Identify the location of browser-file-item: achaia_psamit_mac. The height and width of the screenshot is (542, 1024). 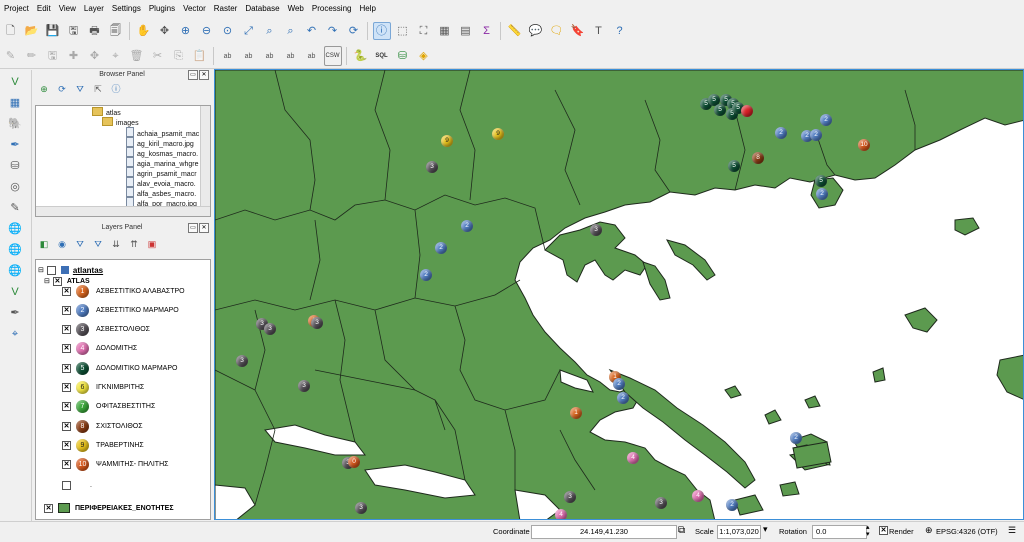
(162, 132).